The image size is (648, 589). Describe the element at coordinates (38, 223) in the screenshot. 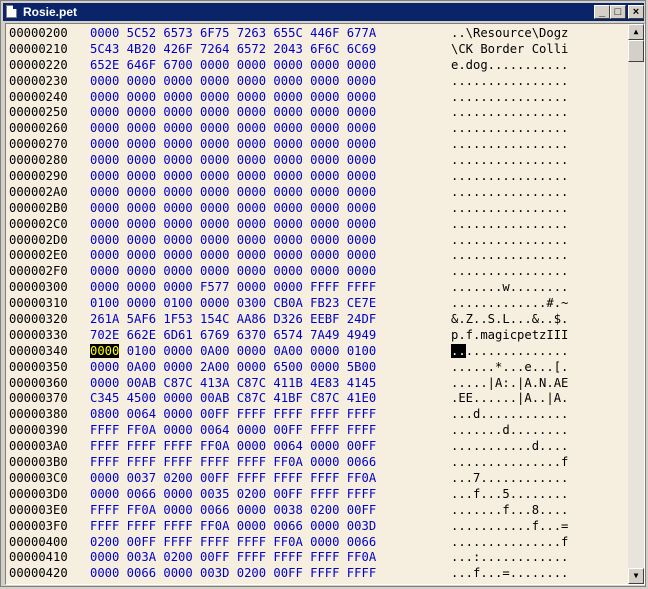

I see `row-address: 000002C0` at that location.